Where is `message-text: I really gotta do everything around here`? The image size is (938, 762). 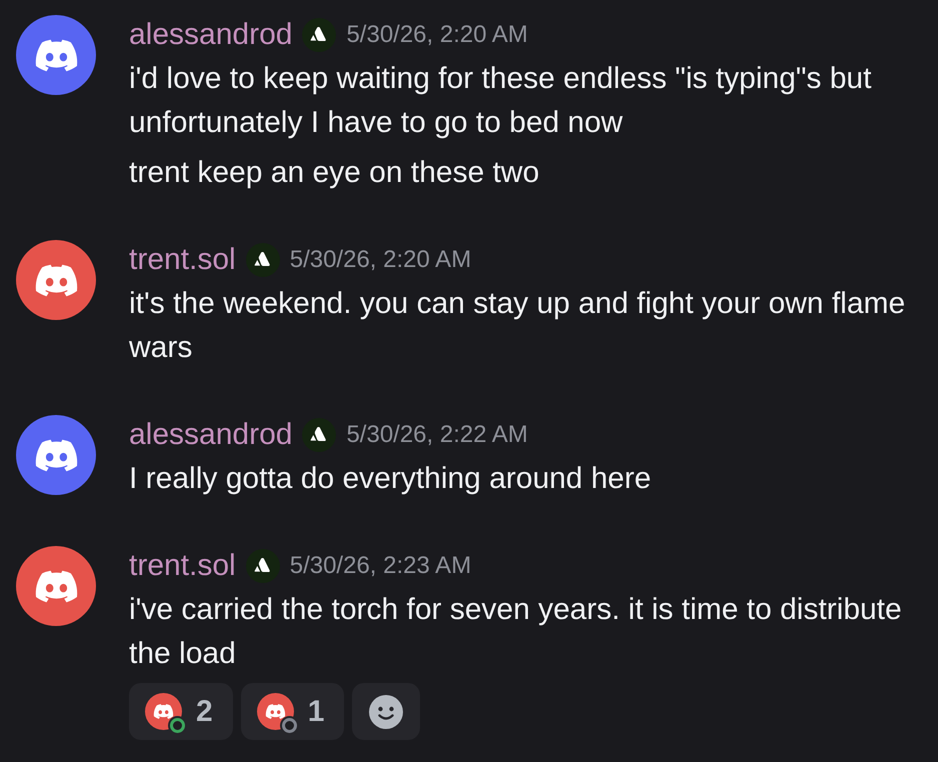 message-text: I really gotta do everything around here is located at coordinates (390, 479).